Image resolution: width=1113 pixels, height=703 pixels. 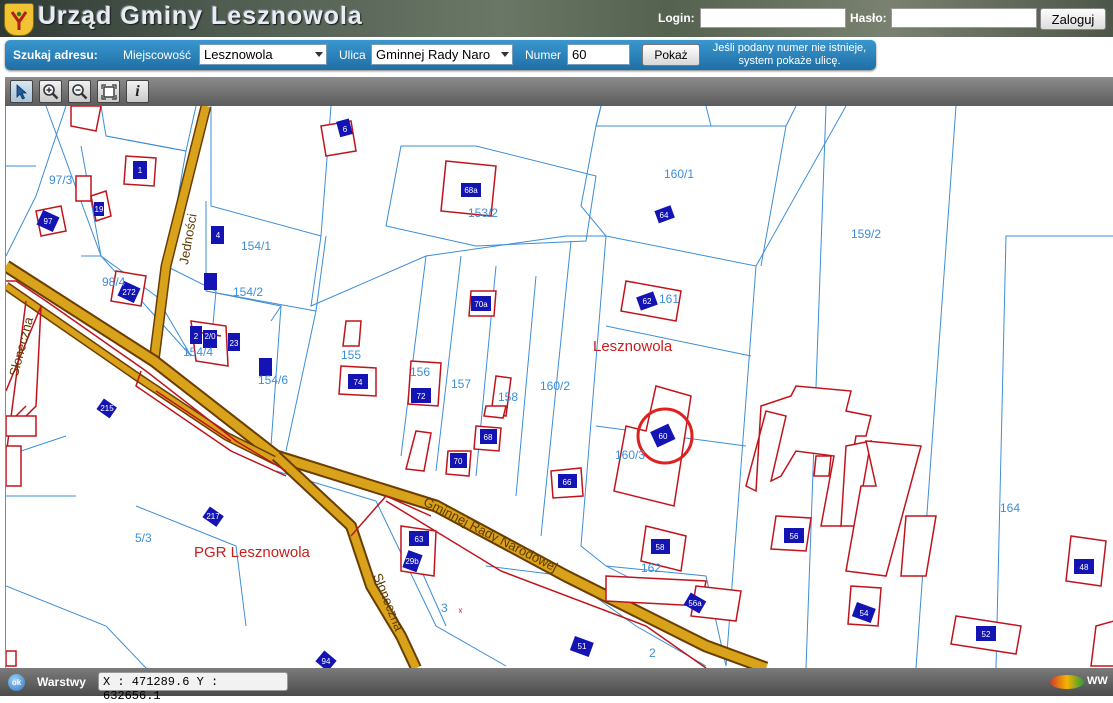 What do you see at coordinates (444, 608) in the screenshot?
I see `parcel-label: 3` at bounding box center [444, 608].